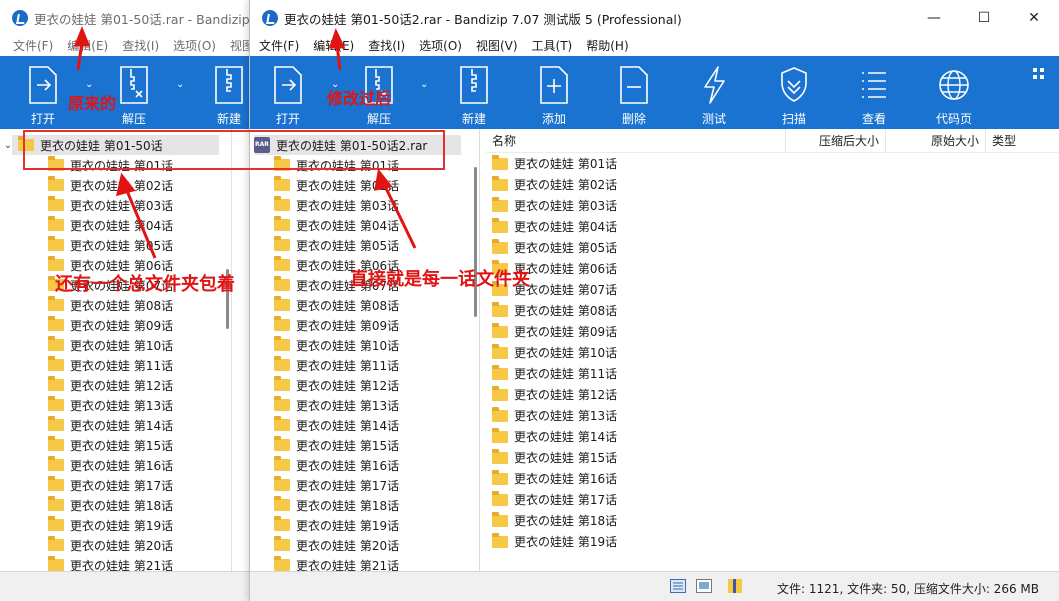 This screenshot has width=1059, height=601. I want to click on list-item: 更衣の娃娃 第01话, so click(772, 163).